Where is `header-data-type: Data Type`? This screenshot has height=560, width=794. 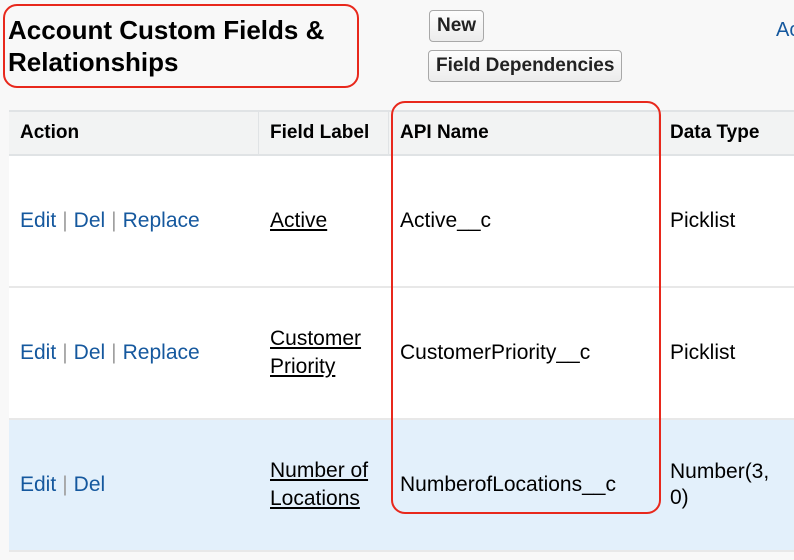 header-data-type: Data Type is located at coordinates (726, 133).